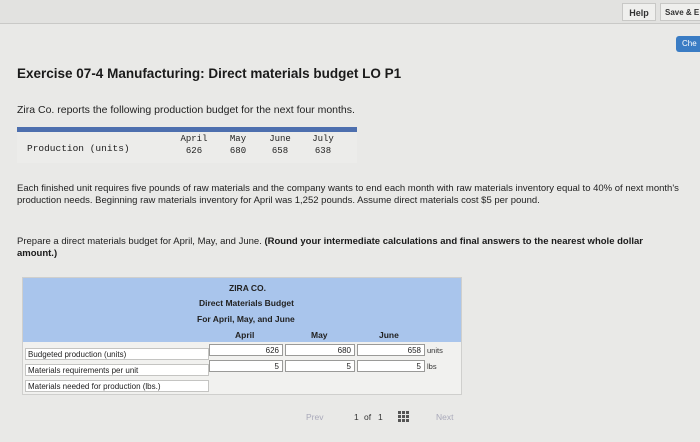  What do you see at coordinates (403, 416) in the screenshot?
I see `grid-icon` at bounding box center [403, 416].